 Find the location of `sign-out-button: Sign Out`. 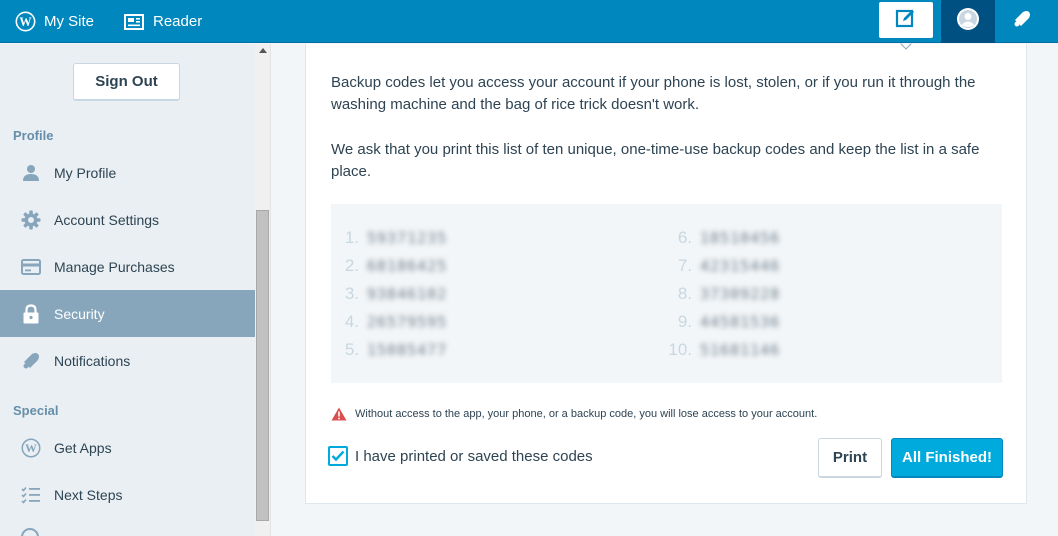

sign-out-button: Sign Out is located at coordinates (126, 82).